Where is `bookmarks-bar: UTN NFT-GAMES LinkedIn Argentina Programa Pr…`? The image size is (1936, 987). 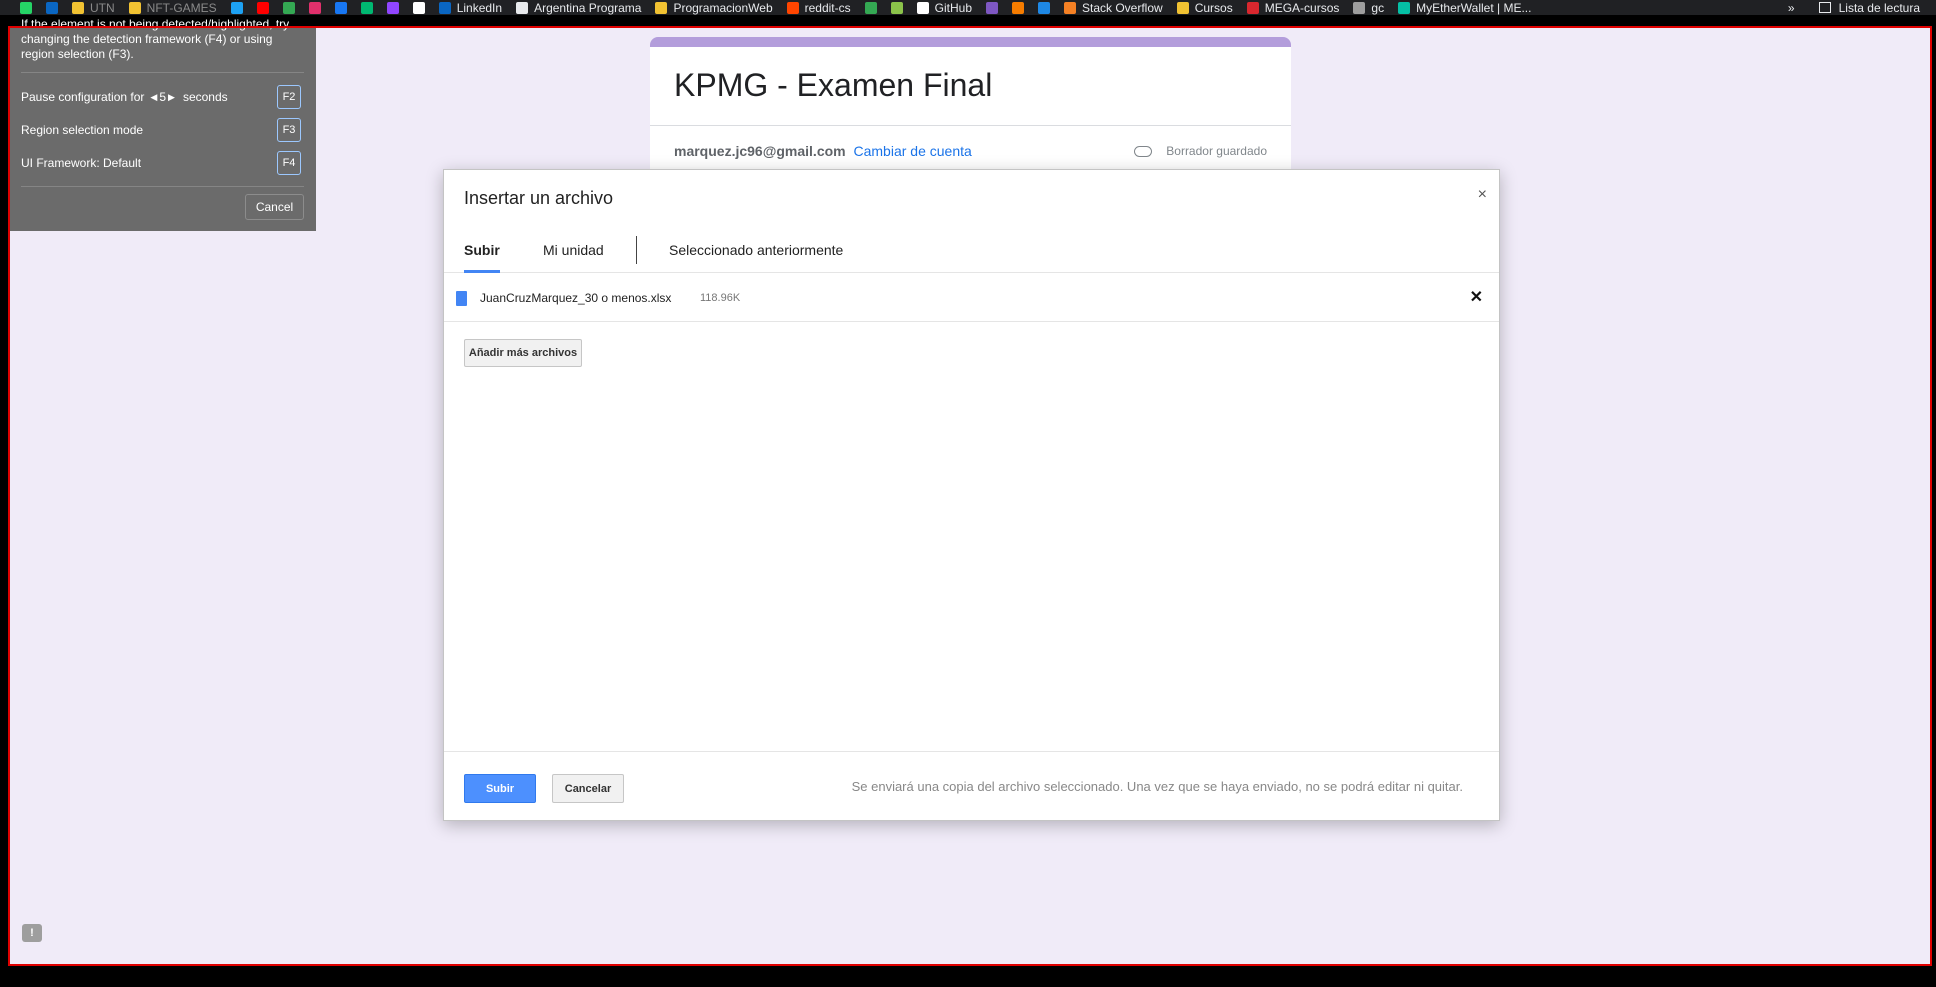
bookmarks-bar: UTN NFT-GAMES LinkedIn Argentina Programa Pr… is located at coordinates (968, 7).